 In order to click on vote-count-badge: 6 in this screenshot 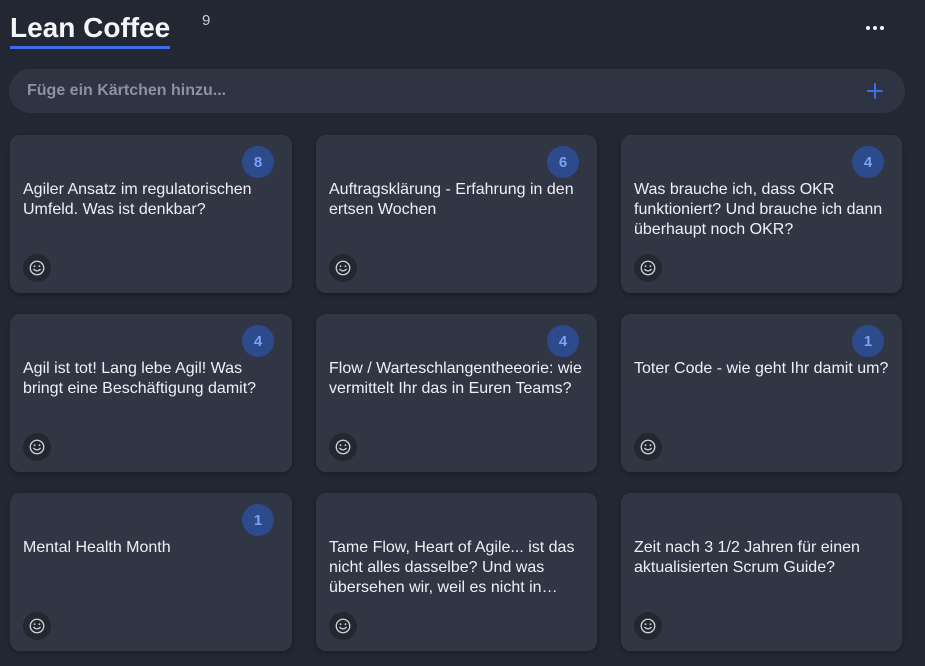, I will do `click(563, 162)`.